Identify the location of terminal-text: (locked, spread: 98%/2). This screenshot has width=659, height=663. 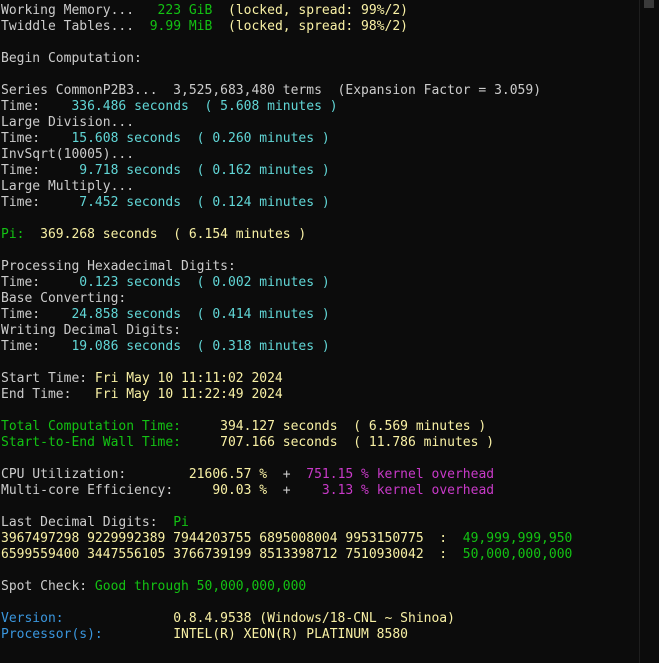
(310, 26).